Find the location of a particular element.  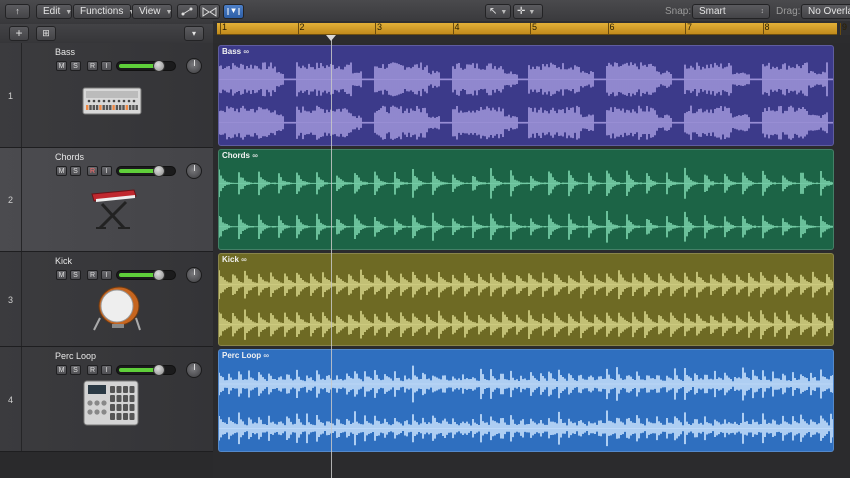

edit-menu-button: Edit ▼ is located at coordinates (54, 11).